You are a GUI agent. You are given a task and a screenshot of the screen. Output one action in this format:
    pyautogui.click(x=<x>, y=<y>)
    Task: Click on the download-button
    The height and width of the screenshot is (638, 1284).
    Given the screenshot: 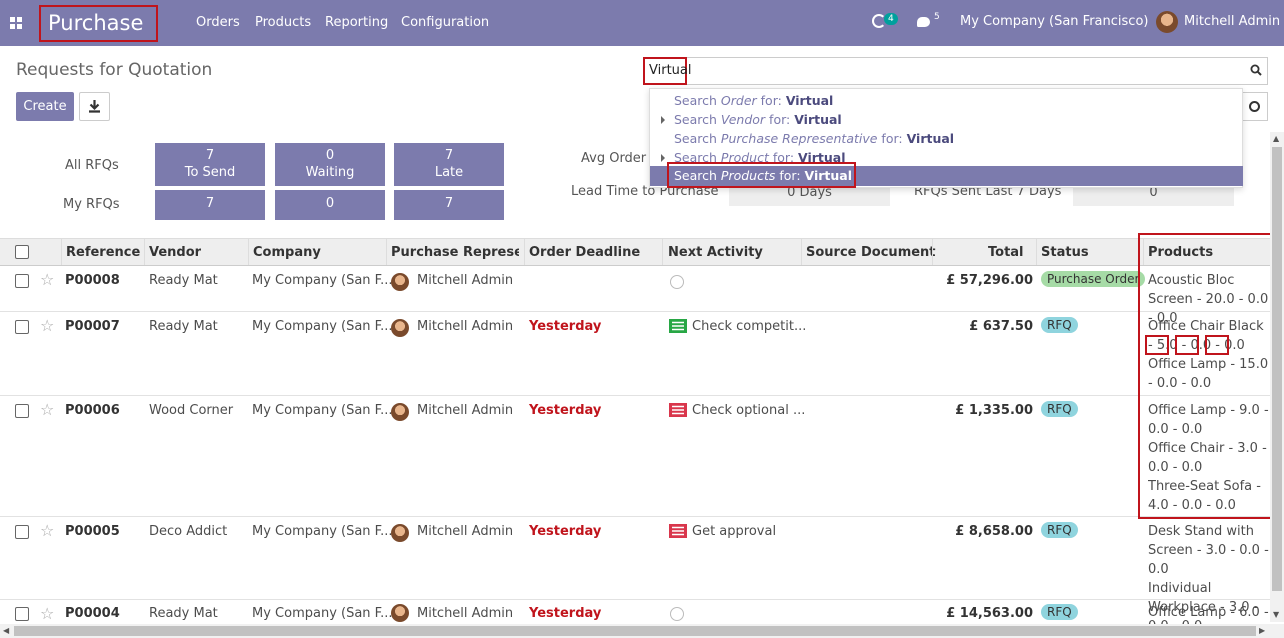 What is the action you would take?
    pyautogui.click(x=94, y=106)
    